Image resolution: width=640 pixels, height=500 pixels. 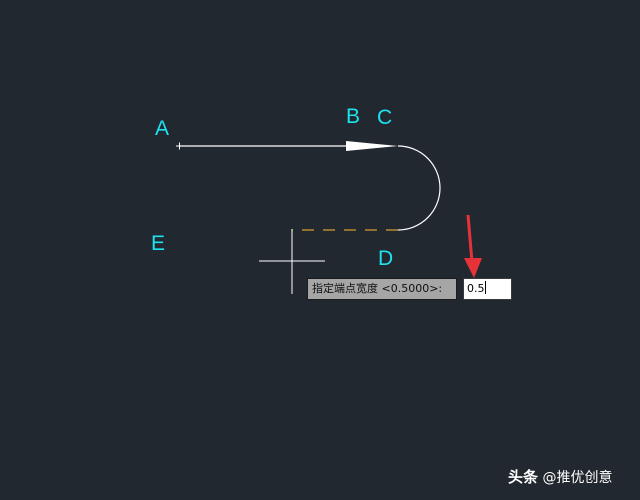 I want to click on point-label-d: D, so click(x=386, y=258).